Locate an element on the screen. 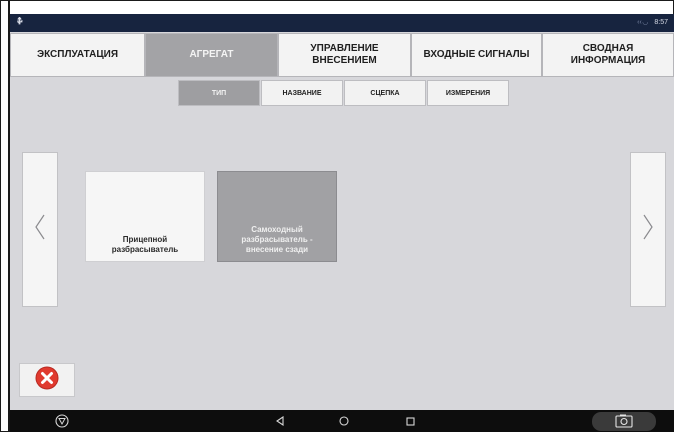  tab-input-signals: ВХОДНЫЕ СИГНАЛЫ is located at coordinates (476, 55).